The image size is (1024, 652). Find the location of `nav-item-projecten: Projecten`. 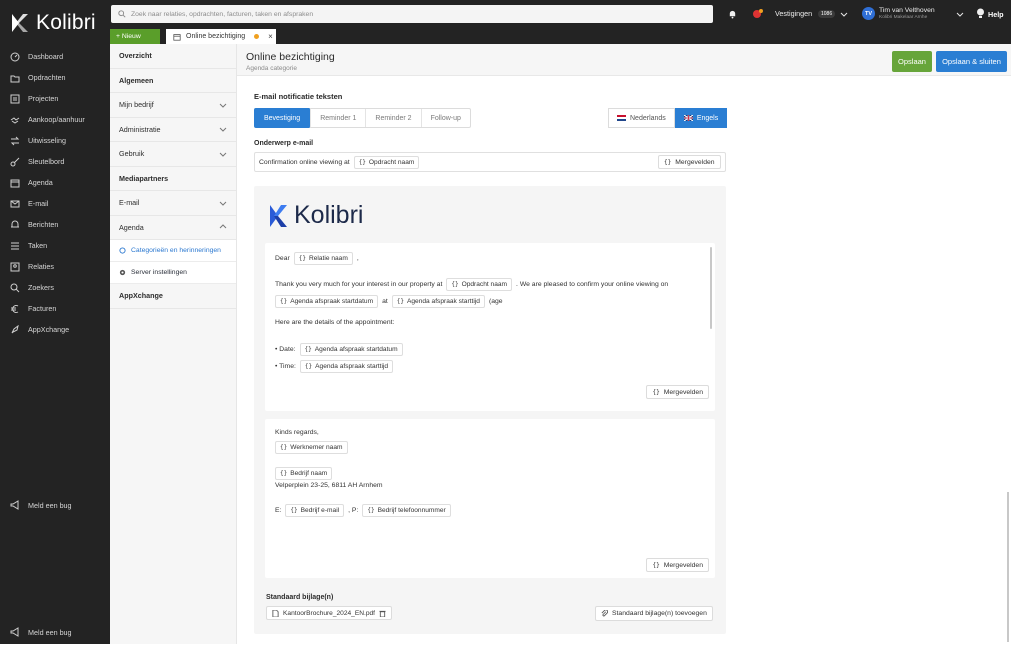

nav-item-projecten: Projecten is located at coordinates (55, 98).